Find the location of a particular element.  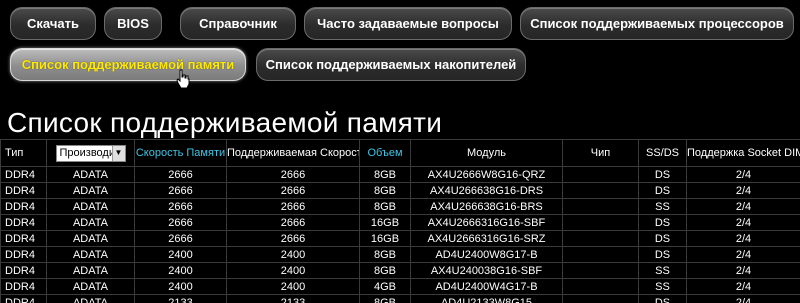

hand-cursor-icon is located at coordinates (183, 79).